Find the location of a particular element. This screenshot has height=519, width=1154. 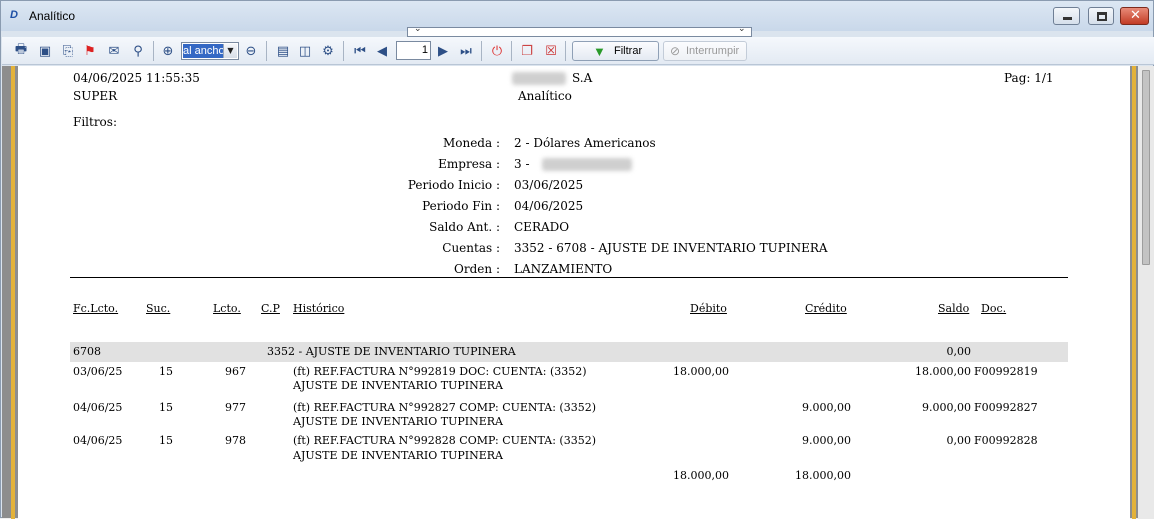

close-button: ✕ is located at coordinates (1134, 16).